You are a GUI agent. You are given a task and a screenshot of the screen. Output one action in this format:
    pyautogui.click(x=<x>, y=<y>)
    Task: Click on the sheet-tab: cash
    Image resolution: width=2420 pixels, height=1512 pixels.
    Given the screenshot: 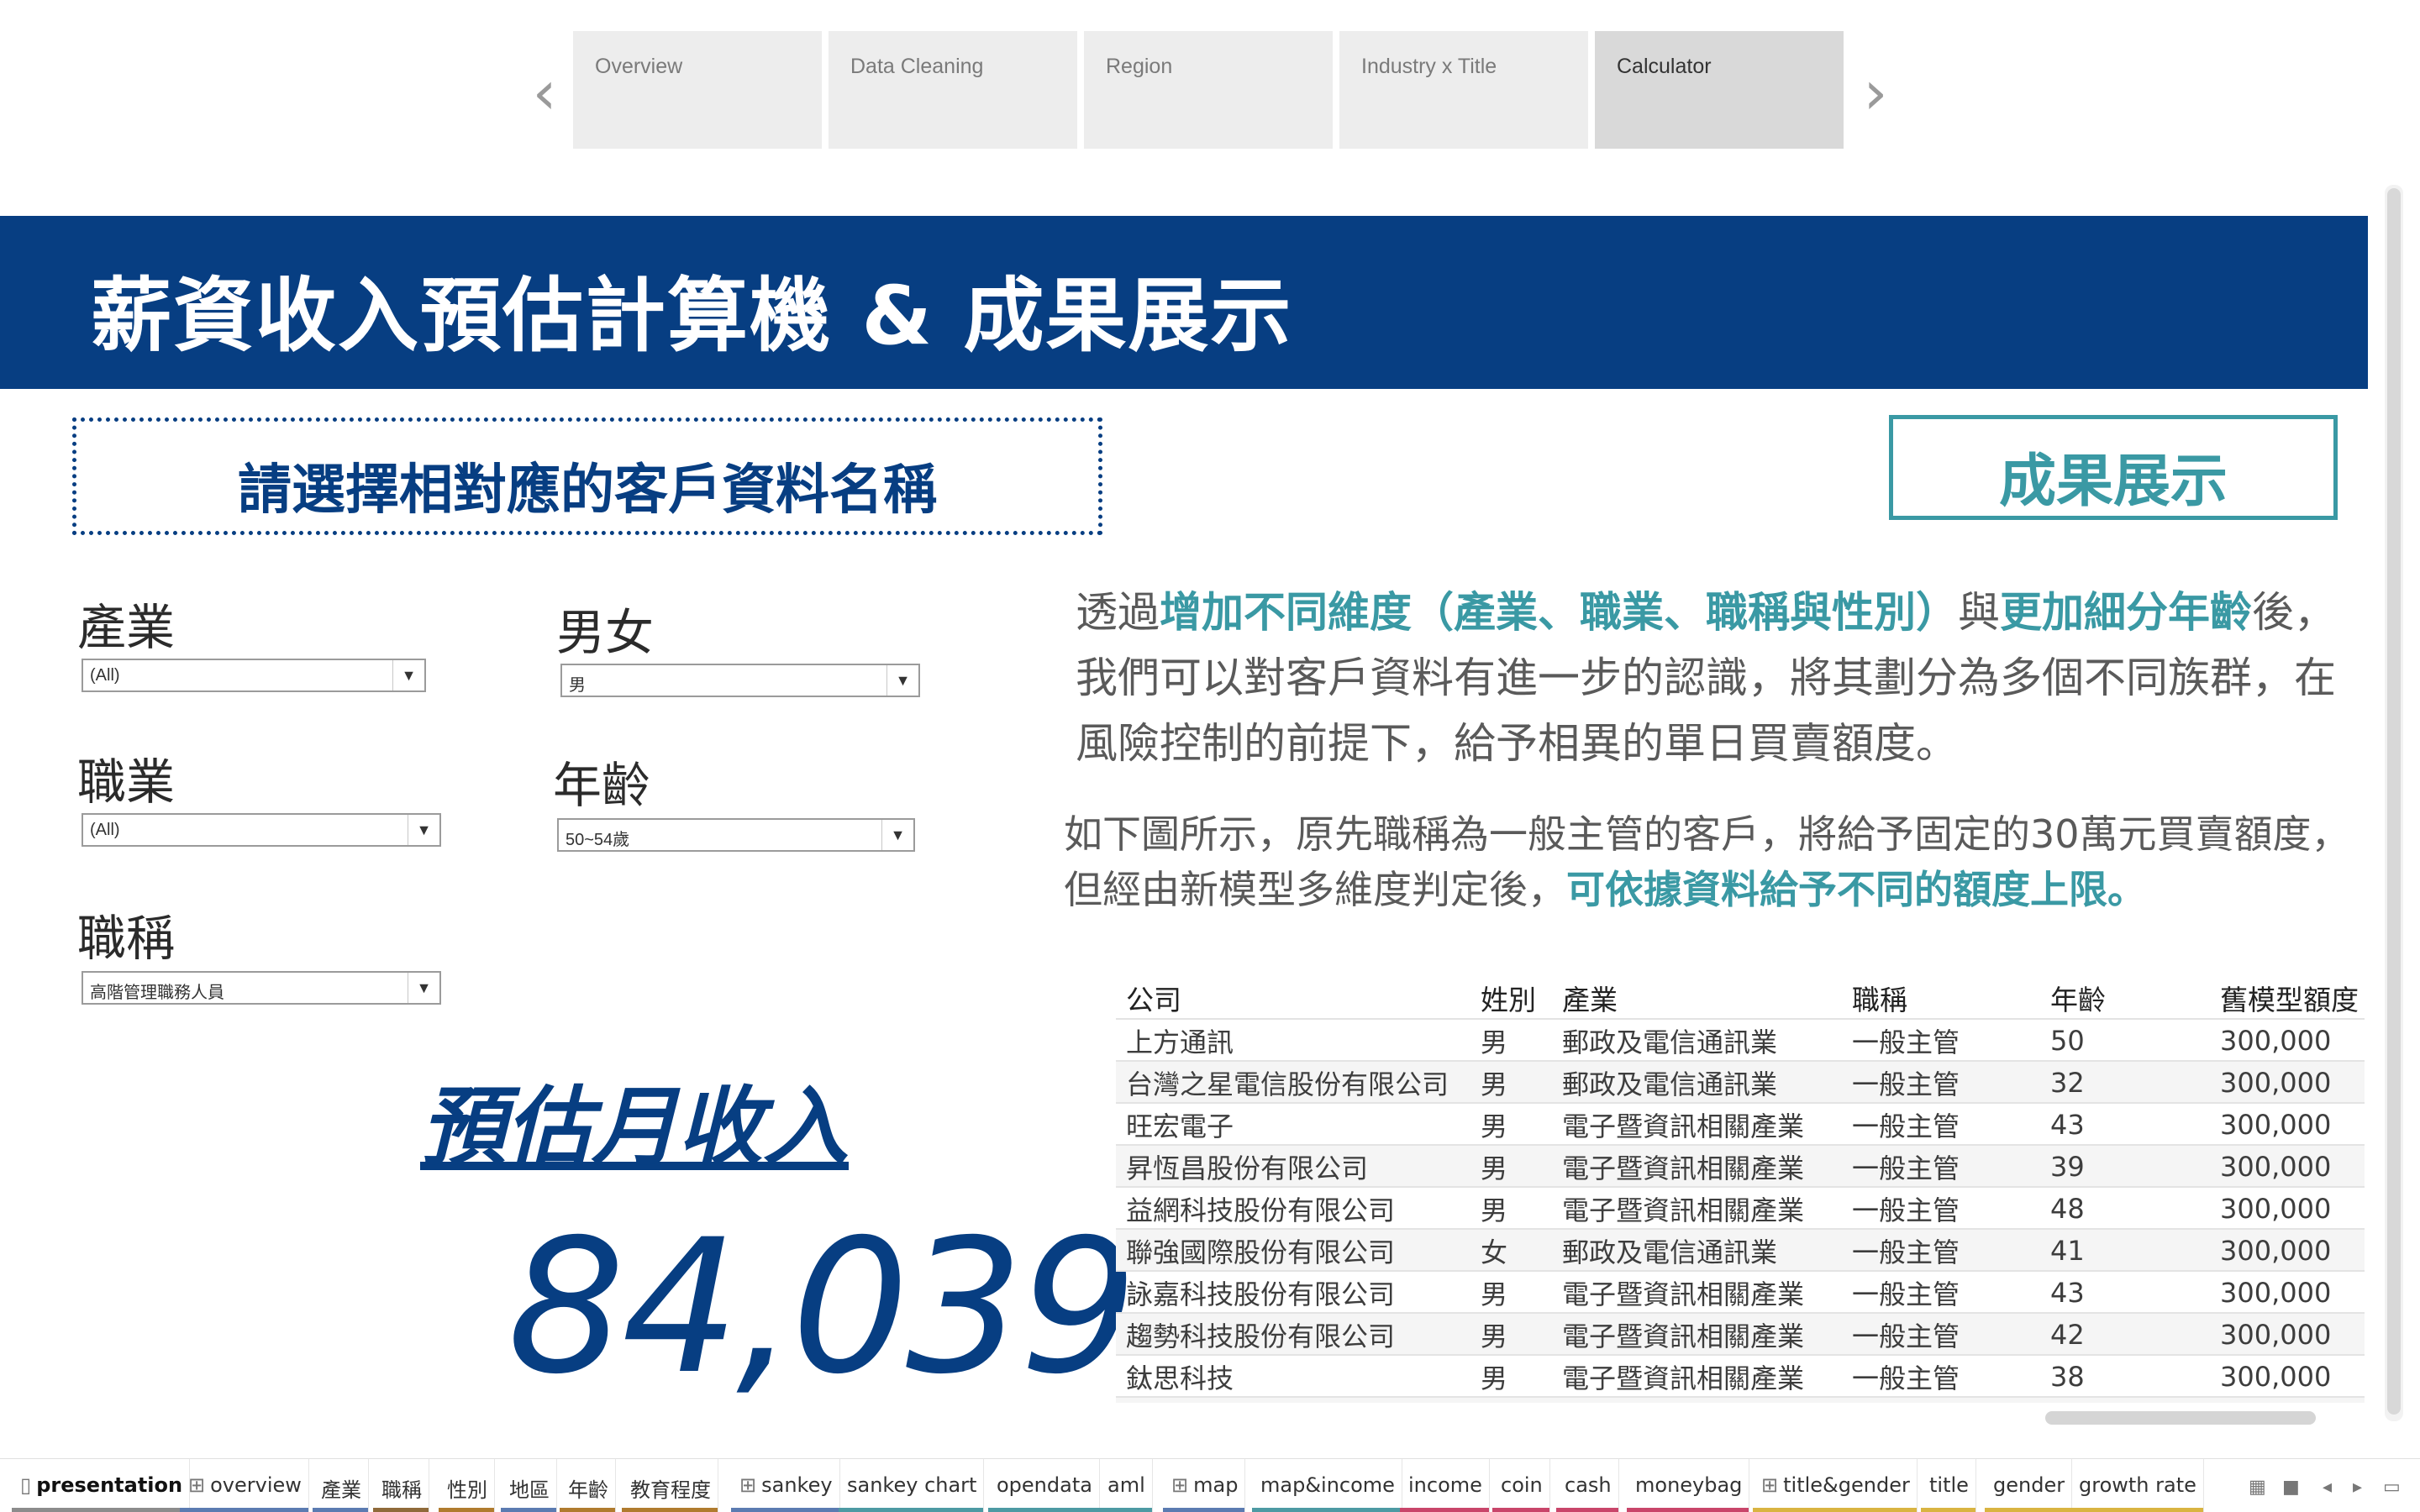 What is the action you would take?
    pyautogui.click(x=1588, y=1485)
    